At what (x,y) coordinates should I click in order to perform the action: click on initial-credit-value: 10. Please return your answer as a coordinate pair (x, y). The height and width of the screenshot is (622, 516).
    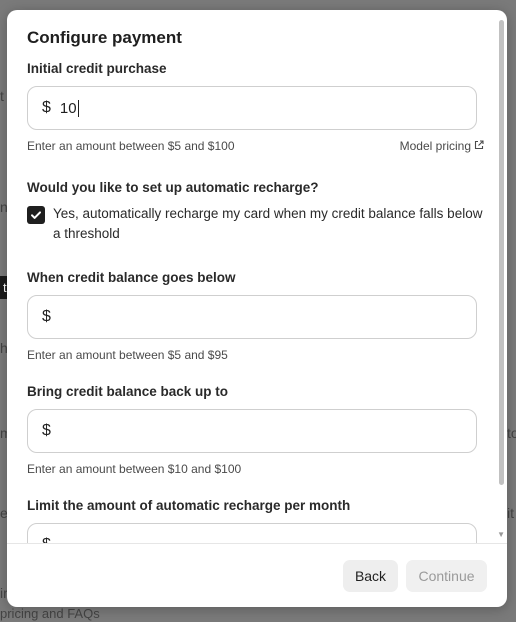
    Looking at the image, I should click on (68, 108).